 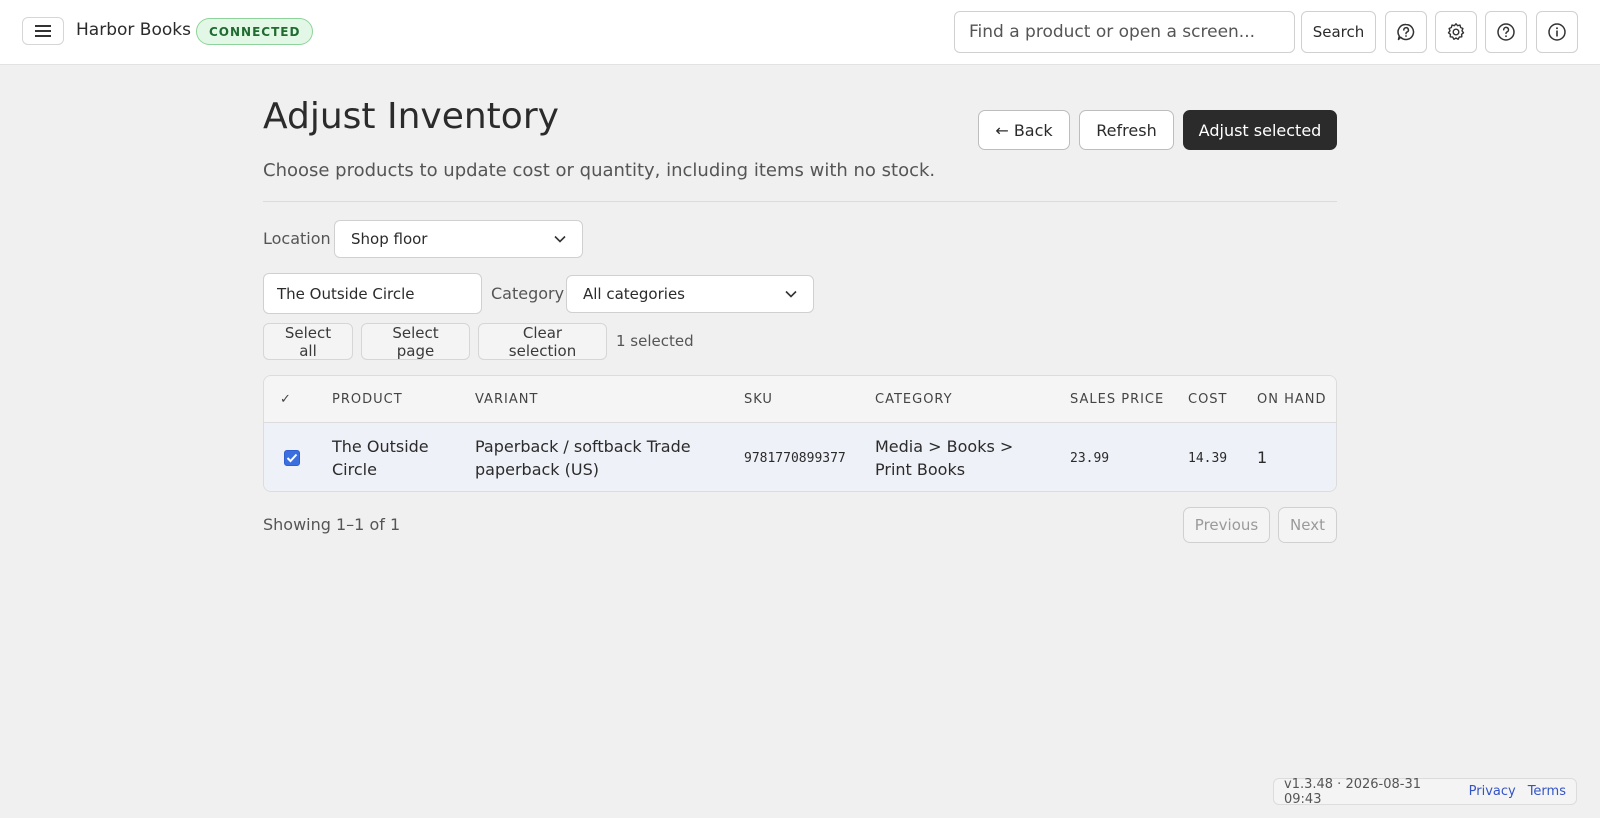 I want to click on column-header-variant: VARIANT, so click(x=507, y=399).